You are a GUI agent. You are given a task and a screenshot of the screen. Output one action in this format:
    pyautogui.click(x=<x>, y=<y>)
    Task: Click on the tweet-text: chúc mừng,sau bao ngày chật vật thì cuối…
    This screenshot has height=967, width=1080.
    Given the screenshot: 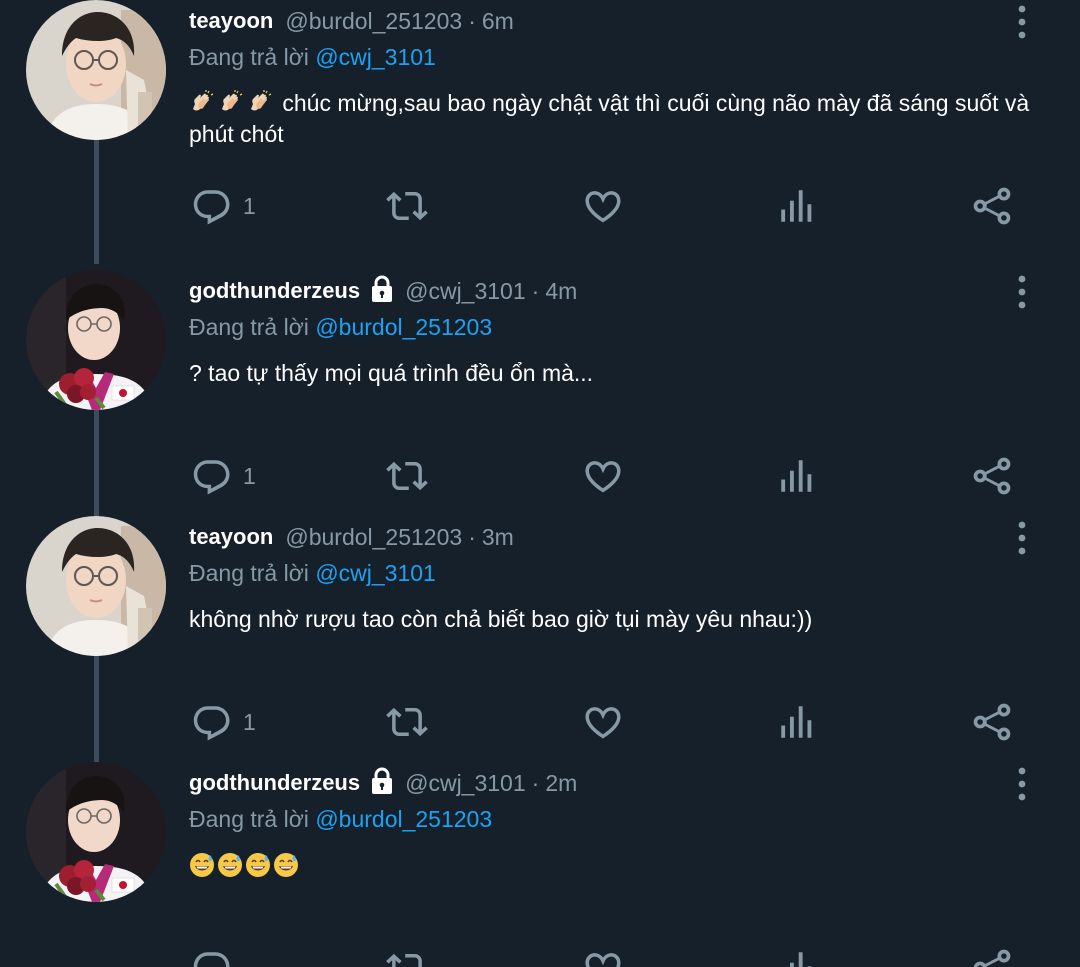 What is the action you would take?
    pyautogui.click(x=614, y=119)
    